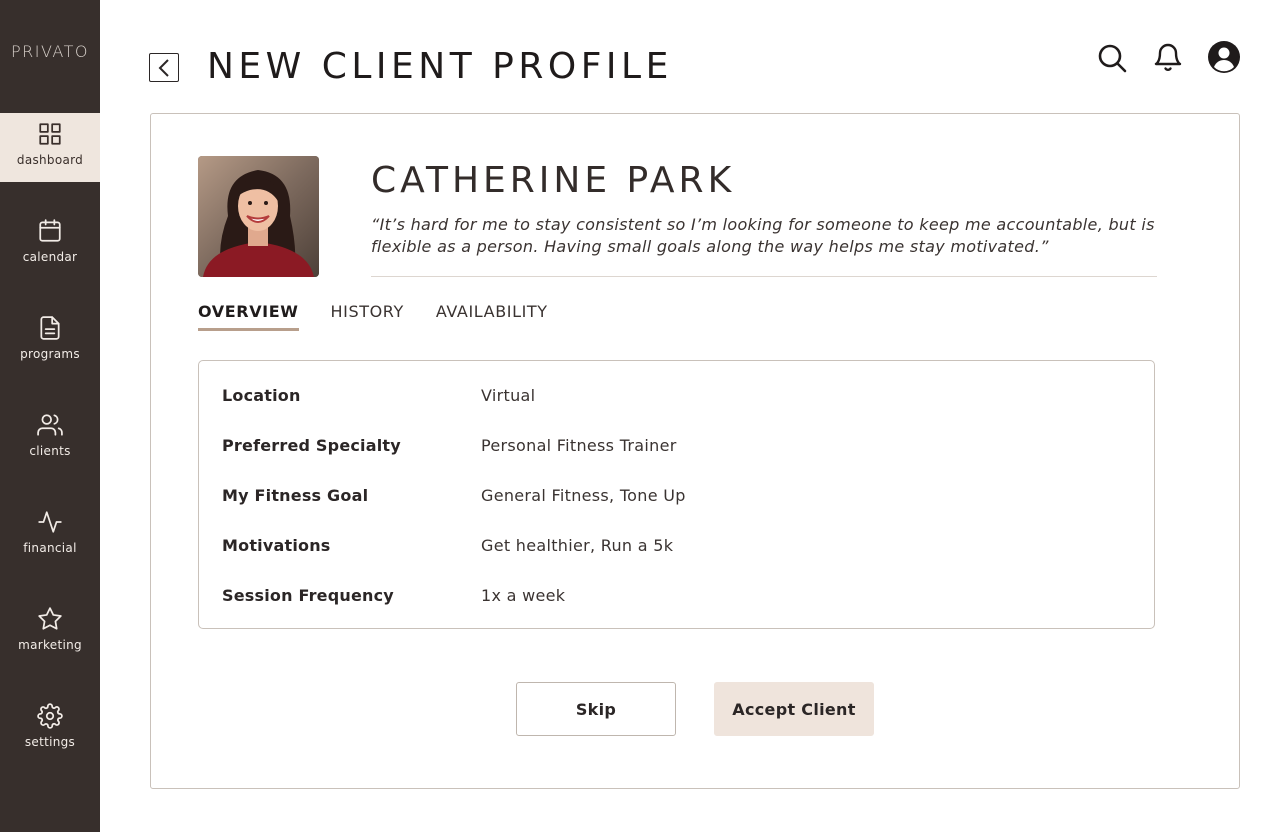 This screenshot has height=832, width=1280. I want to click on sidebar-item-financial: financial, so click(50, 535).